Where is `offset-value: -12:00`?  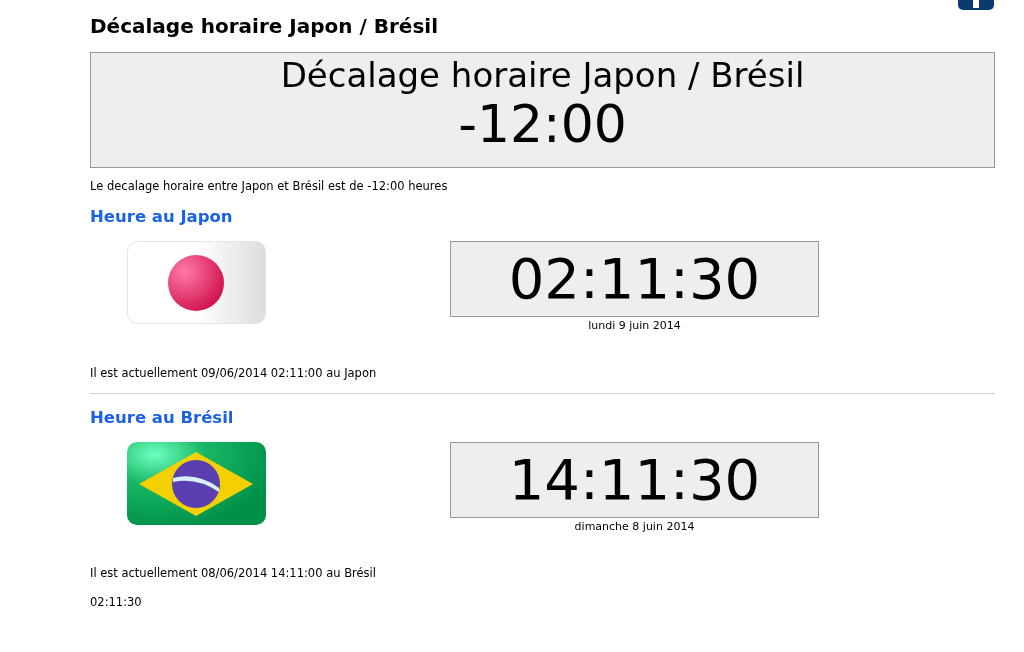
offset-value: -12:00 is located at coordinates (542, 124).